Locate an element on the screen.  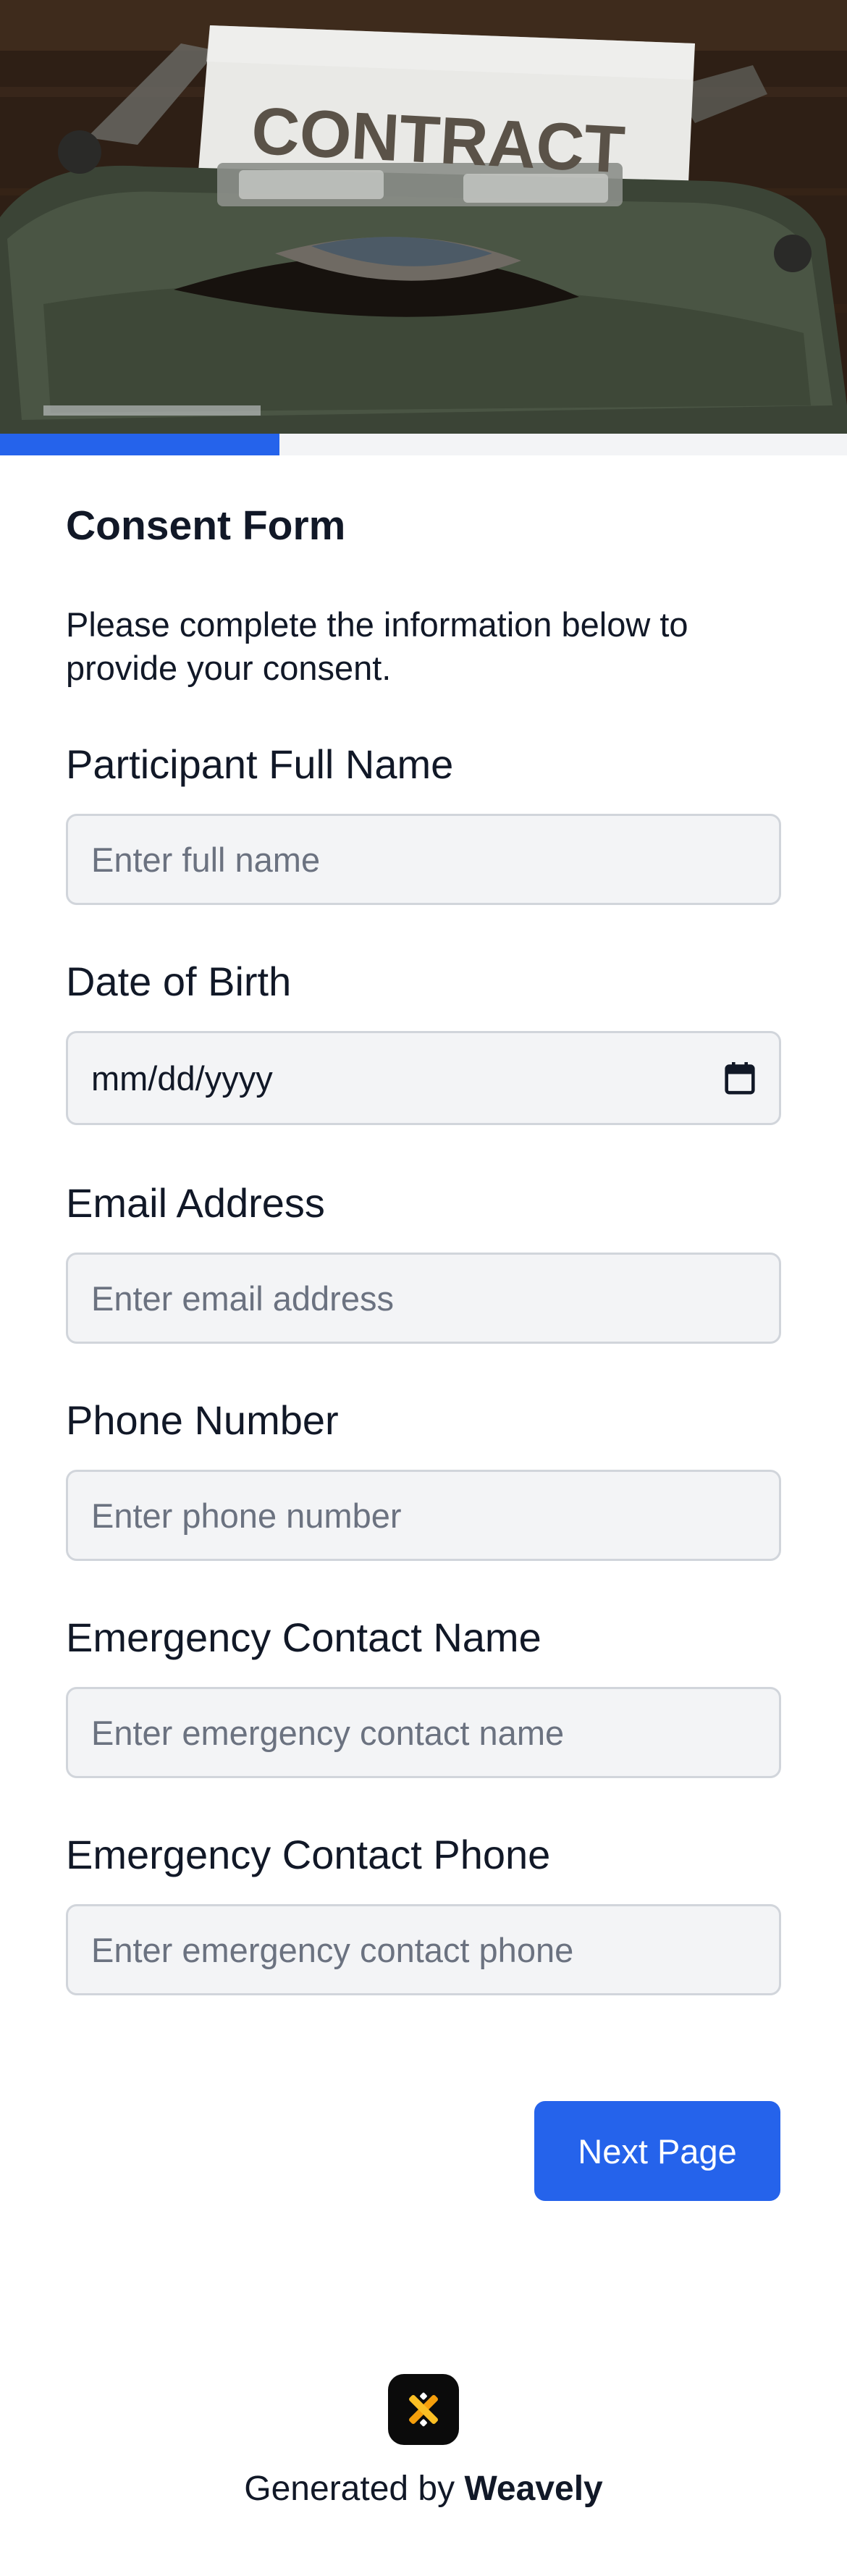
weavely-logo-icon is located at coordinates (423, 2409).